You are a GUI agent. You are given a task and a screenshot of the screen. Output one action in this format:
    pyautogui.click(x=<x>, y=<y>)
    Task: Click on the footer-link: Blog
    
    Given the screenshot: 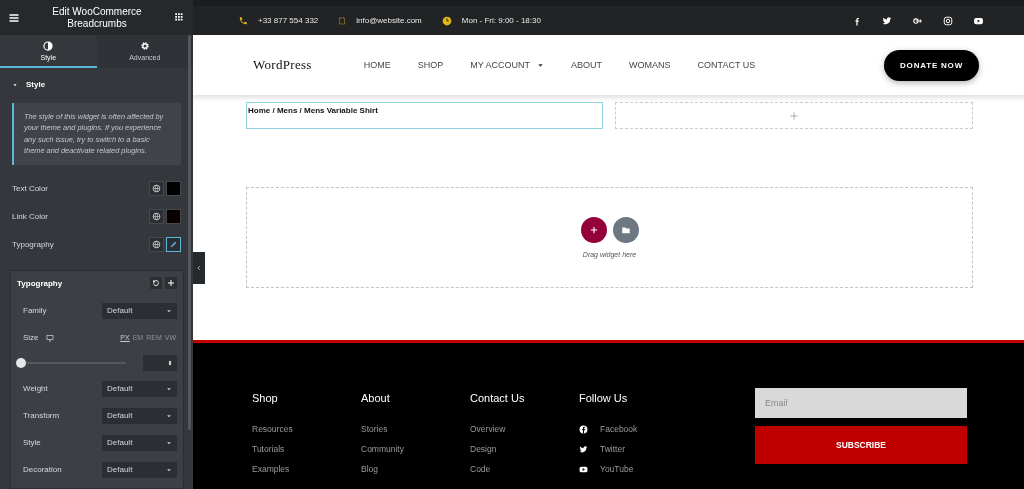 What is the action you would take?
    pyautogui.click(x=369, y=469)
    